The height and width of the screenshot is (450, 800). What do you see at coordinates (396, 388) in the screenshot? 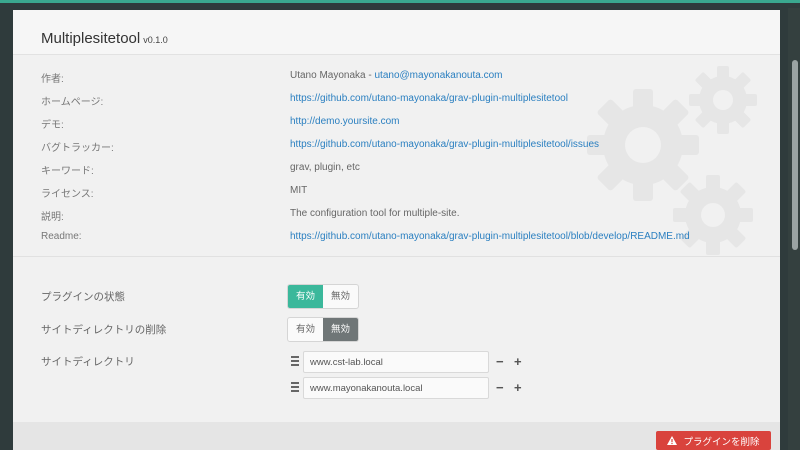
I see `site-directory-input: www.mayonakanouta.local` at bounding box center [396, 388].